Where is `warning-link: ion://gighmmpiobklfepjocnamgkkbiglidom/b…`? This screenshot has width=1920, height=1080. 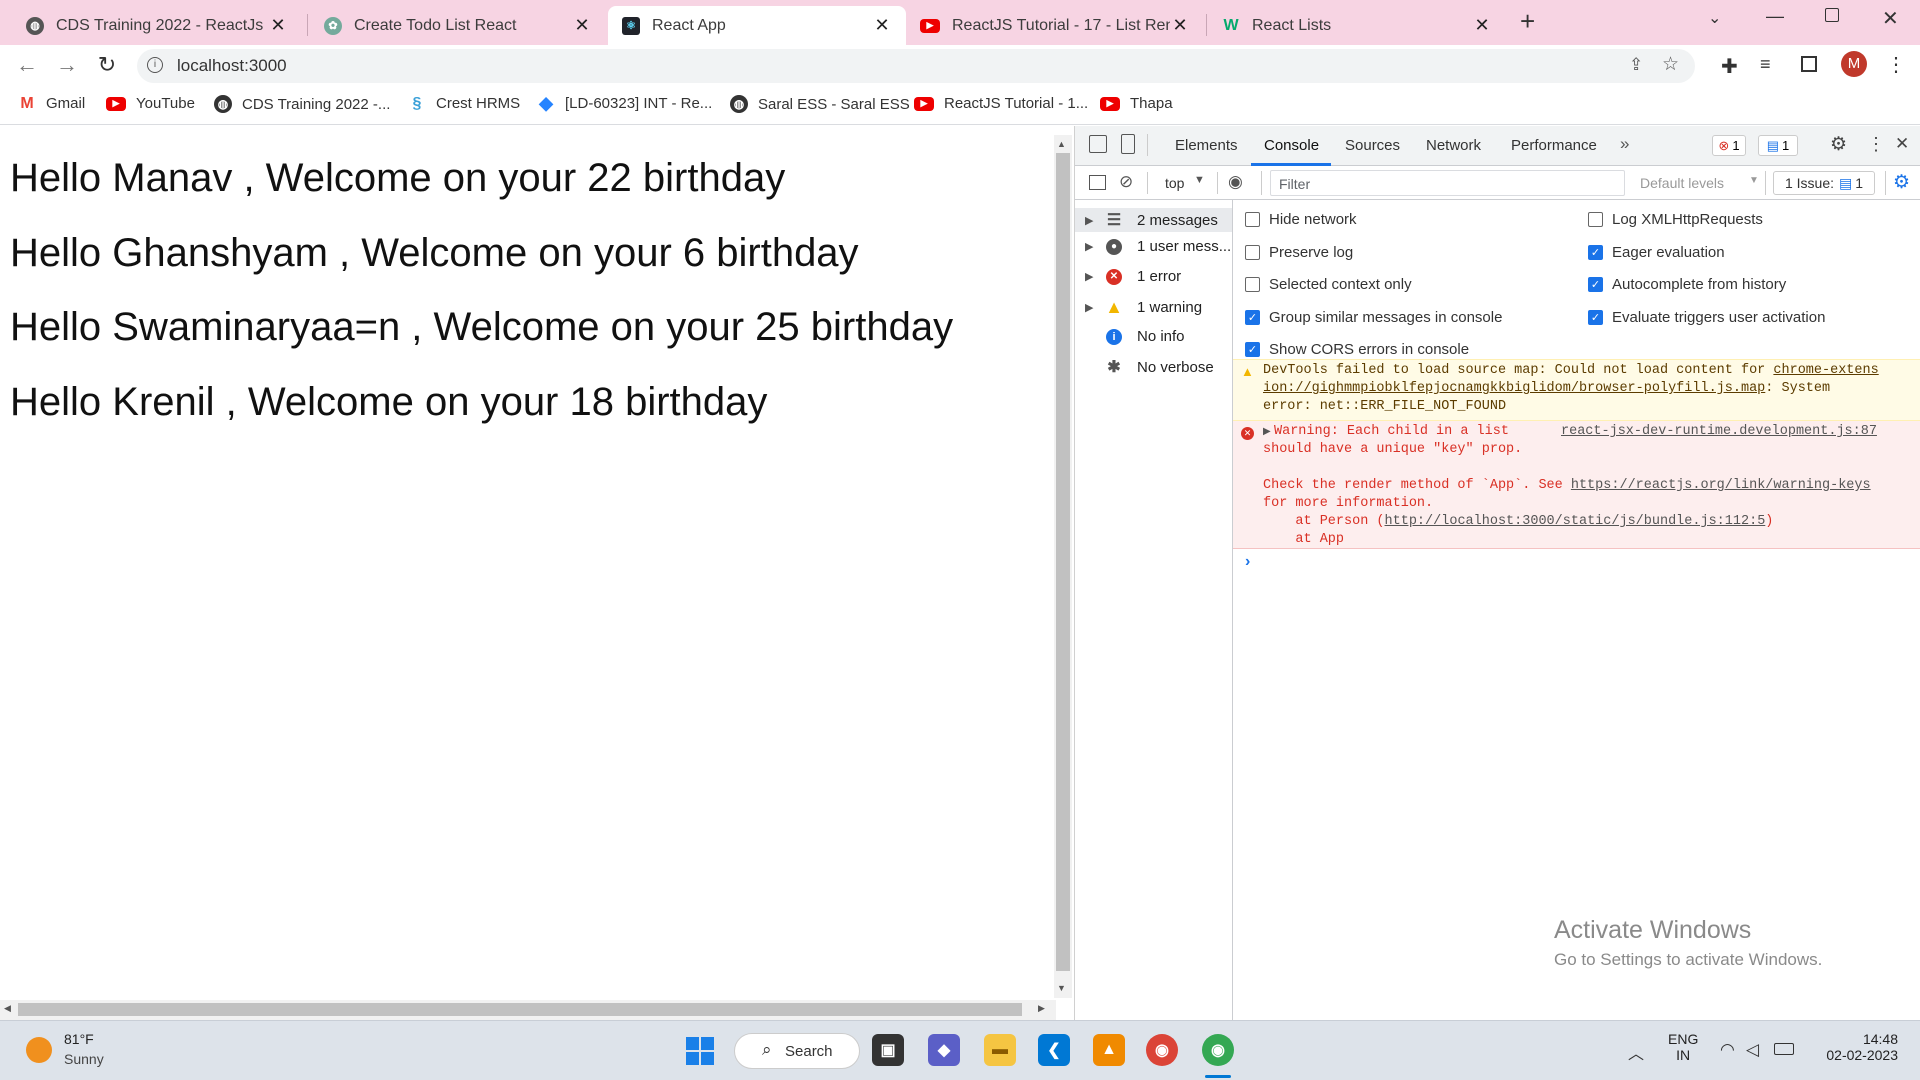 warning-link: ion://gighmmpiobklfepjocnamgkkbiglidom/b… is located at coordinates (1514, 388).